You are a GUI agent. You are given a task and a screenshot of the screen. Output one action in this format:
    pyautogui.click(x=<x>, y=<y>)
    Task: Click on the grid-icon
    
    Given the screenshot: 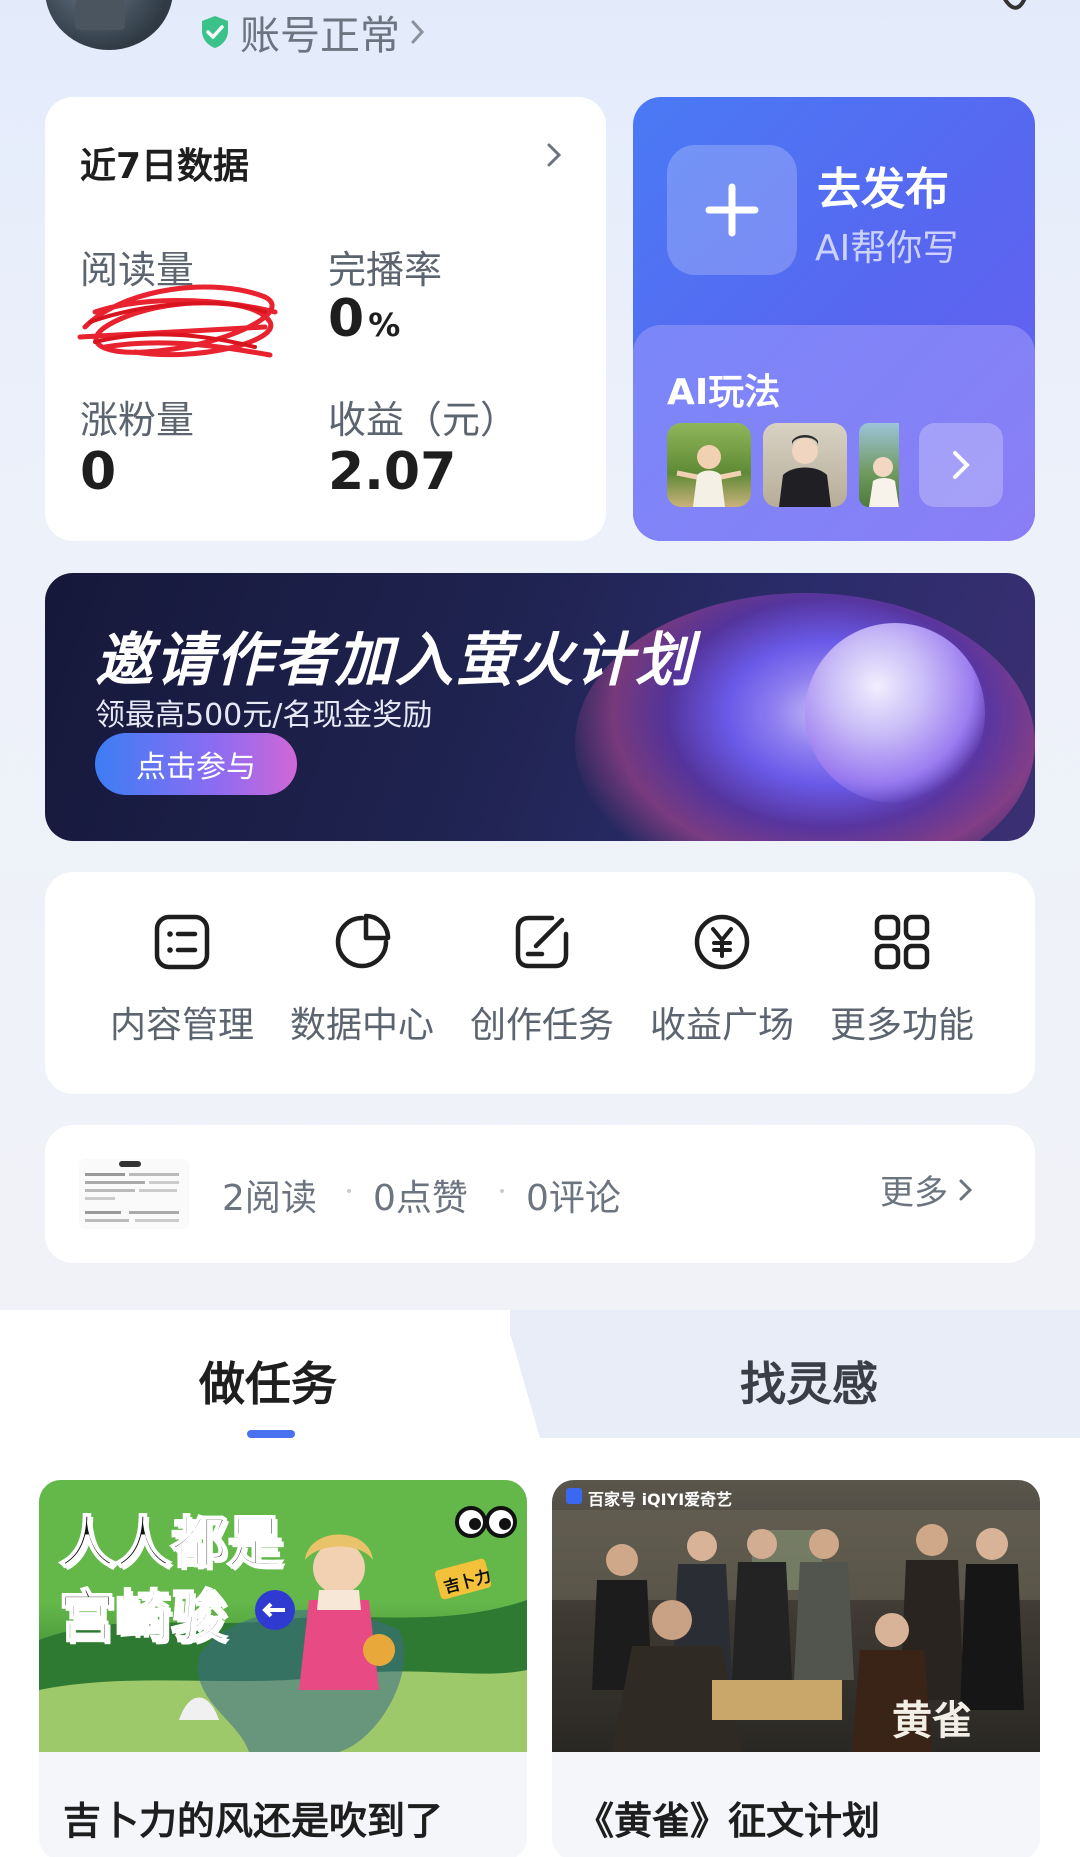 What is the action you would take?
    pyautogui.click(x=902, y=942)
    